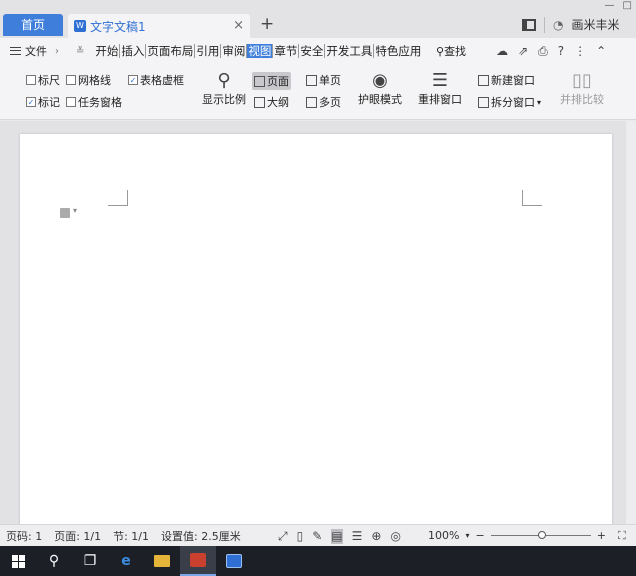 Image resolution: width=636 pixels, height=576 pixels. What do you see at coordinates (77, 536) in the screenshot?
I see `page-count: 页面: 1/1` at bounding box center [77, 536].